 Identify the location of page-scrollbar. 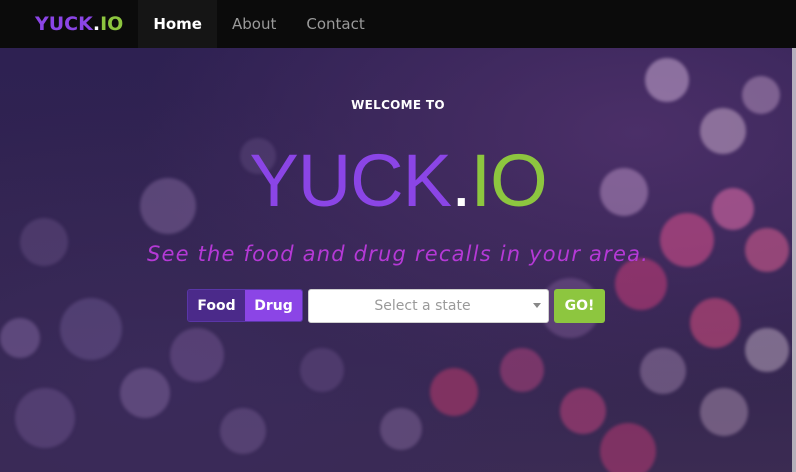
(794, 260).